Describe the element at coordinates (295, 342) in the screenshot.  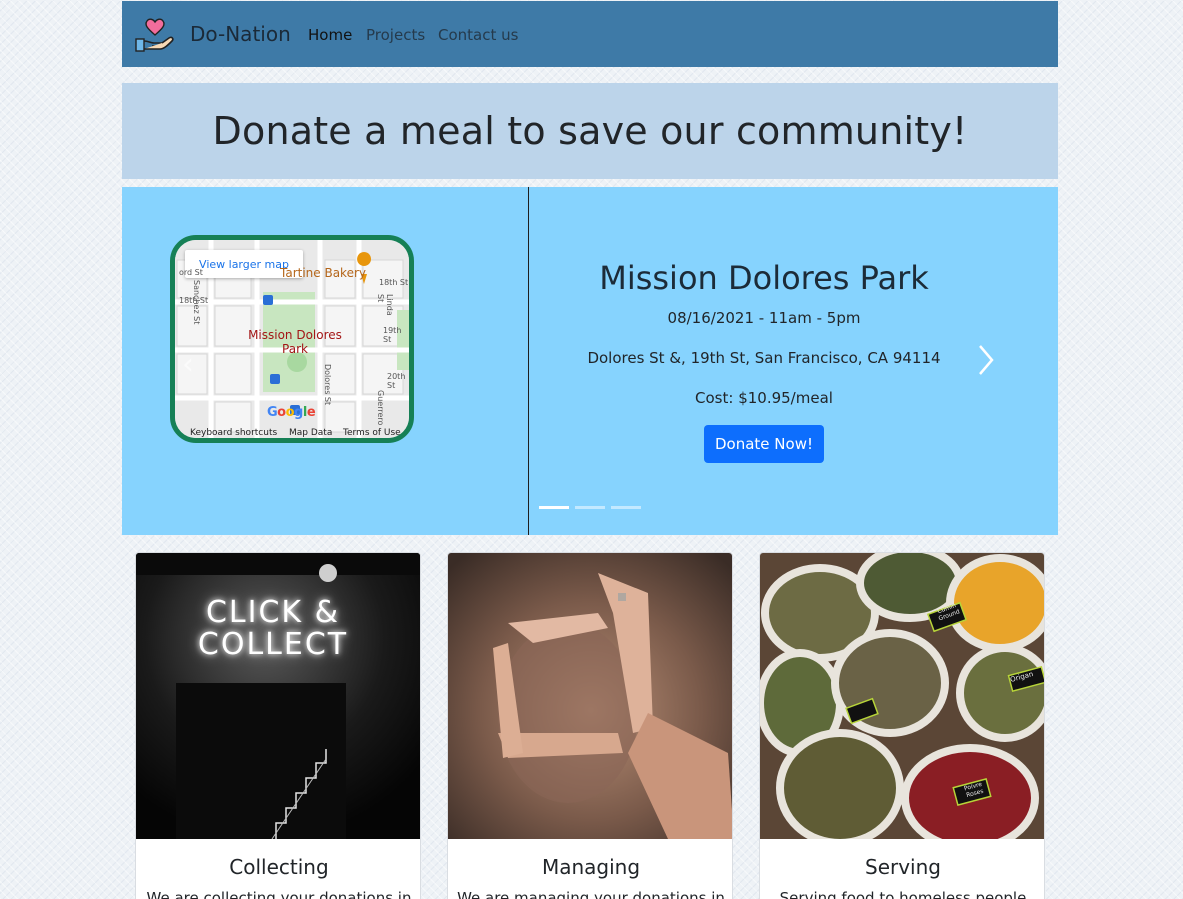
I see `map-place-label: Mission Dolores Park` at that location.